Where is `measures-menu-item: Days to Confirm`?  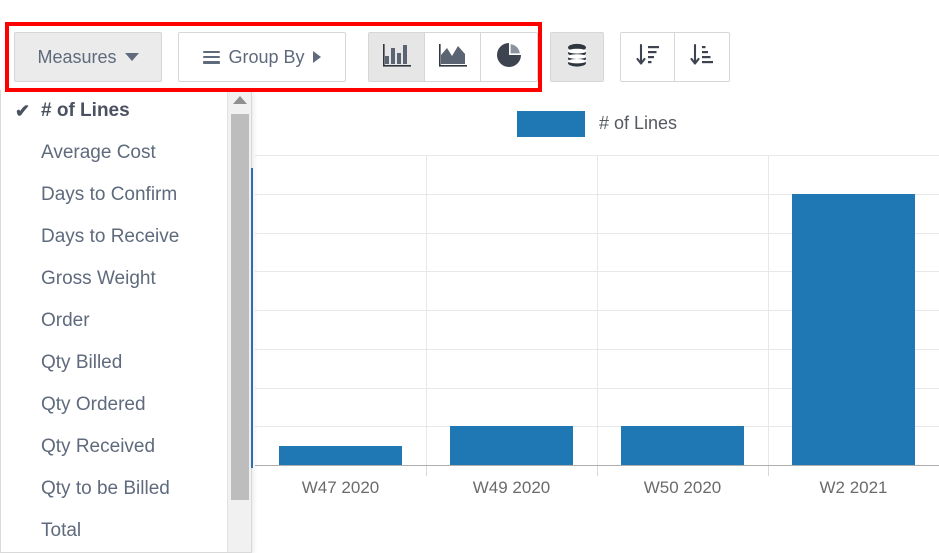
measures-menu-item: Days to Confirm is located at coordinates (114, 195).